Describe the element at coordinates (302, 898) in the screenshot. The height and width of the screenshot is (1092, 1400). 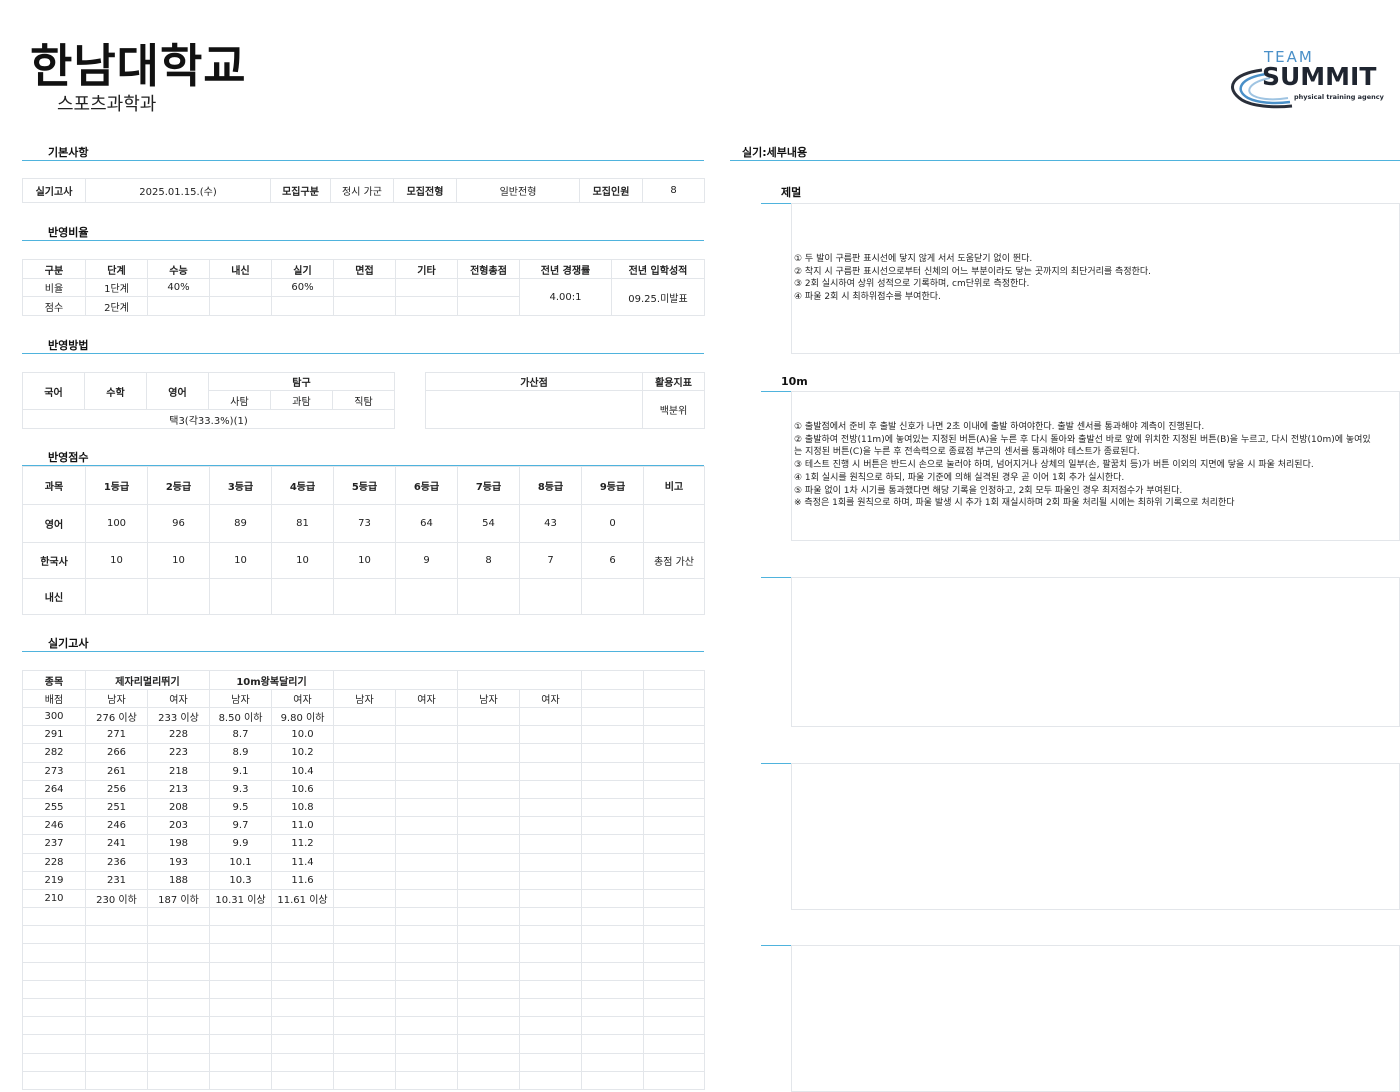
I see `exam-cell: 11.61 이상` at that location.